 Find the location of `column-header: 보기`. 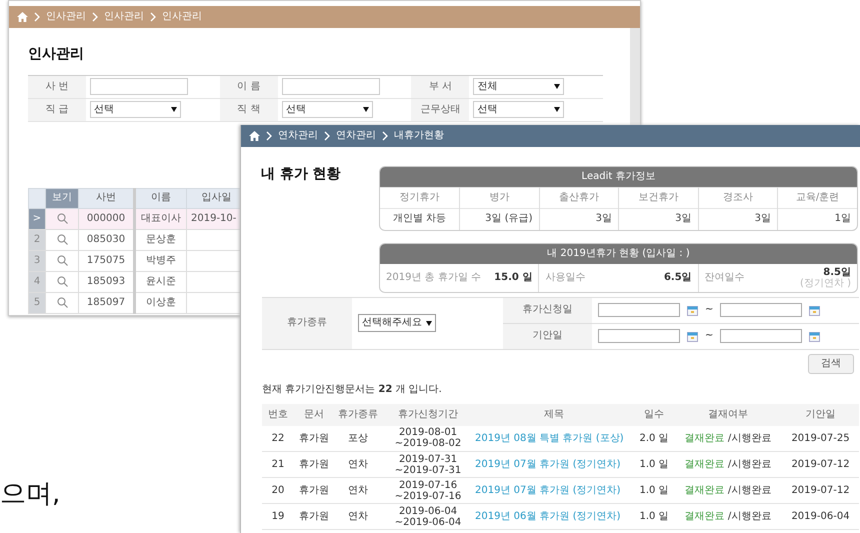

column-header: 보기 is located at coordinates (62, 198).